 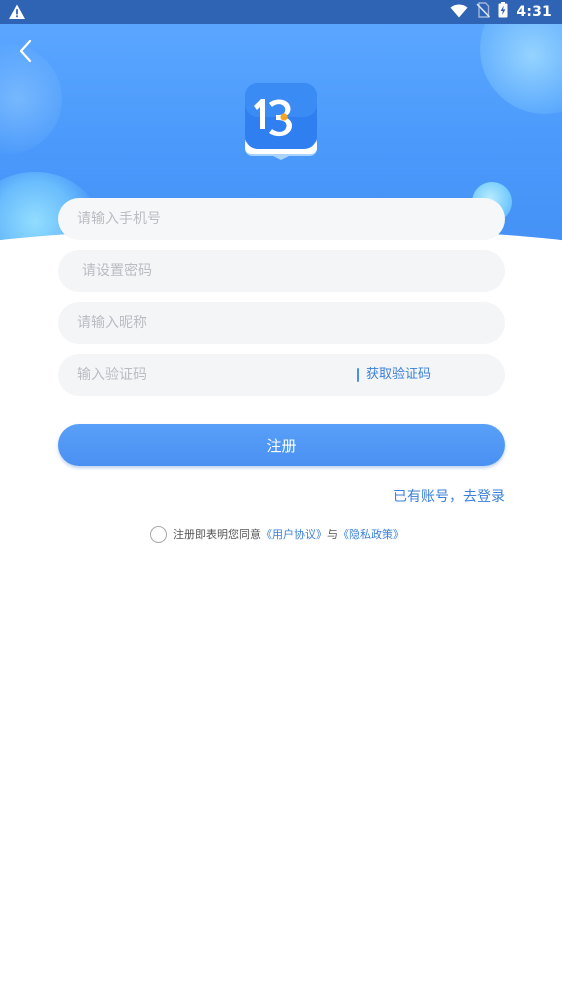 I want to click on chevron-left-icon, so click(x=26, y=54).